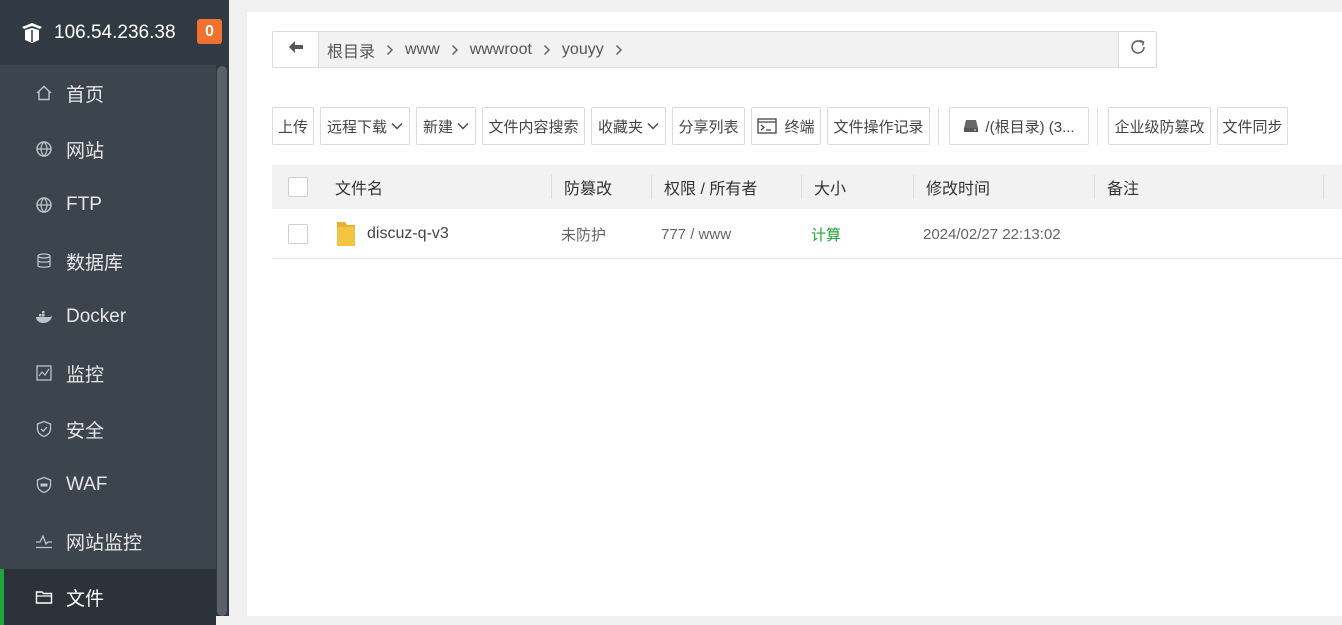 This screenshot has height=625, width=1342. I want to click on breadcrumb-youyy: youyy, so click(583, 50).